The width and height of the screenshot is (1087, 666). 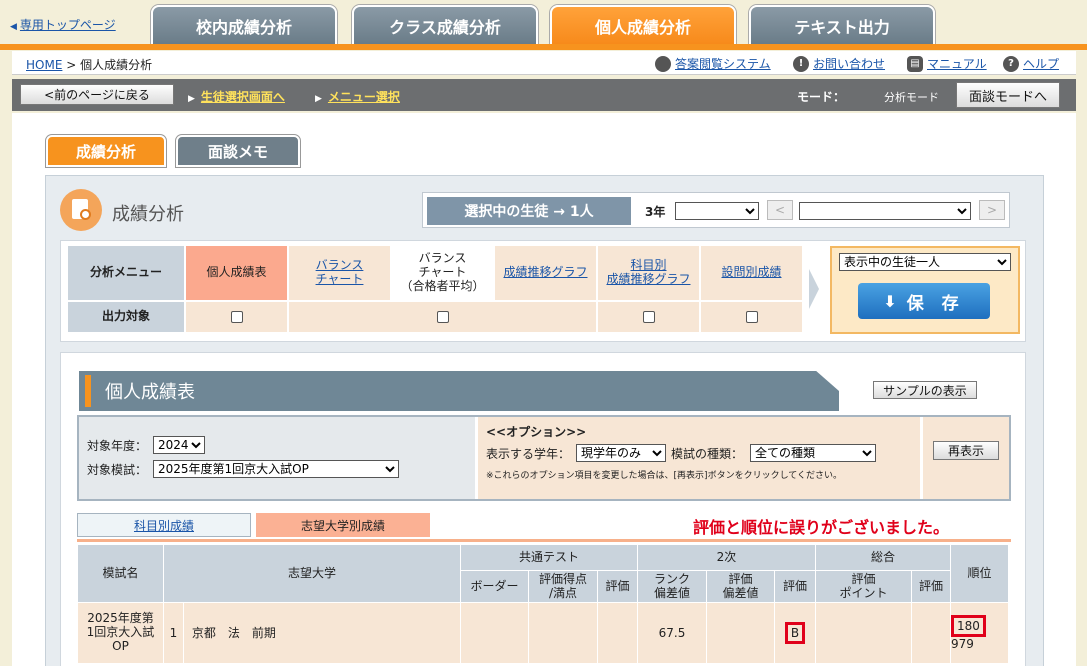 What do you see at coordinates (801, 63) in the screenshot?
I see `chat-icon: !` at bounding box center [801, 63].